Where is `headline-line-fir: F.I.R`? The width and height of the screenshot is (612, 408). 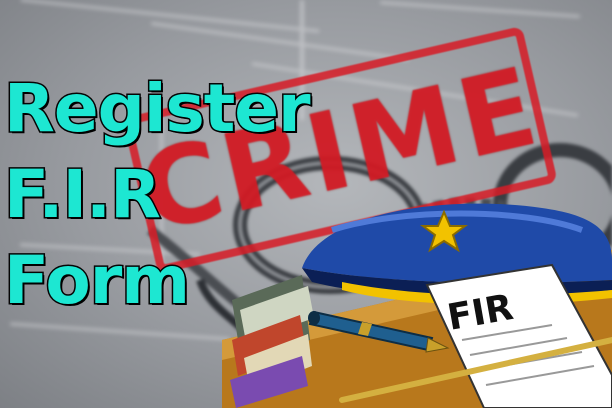 headline-line-fir: F.I.R is located at coordinates (83, 195).